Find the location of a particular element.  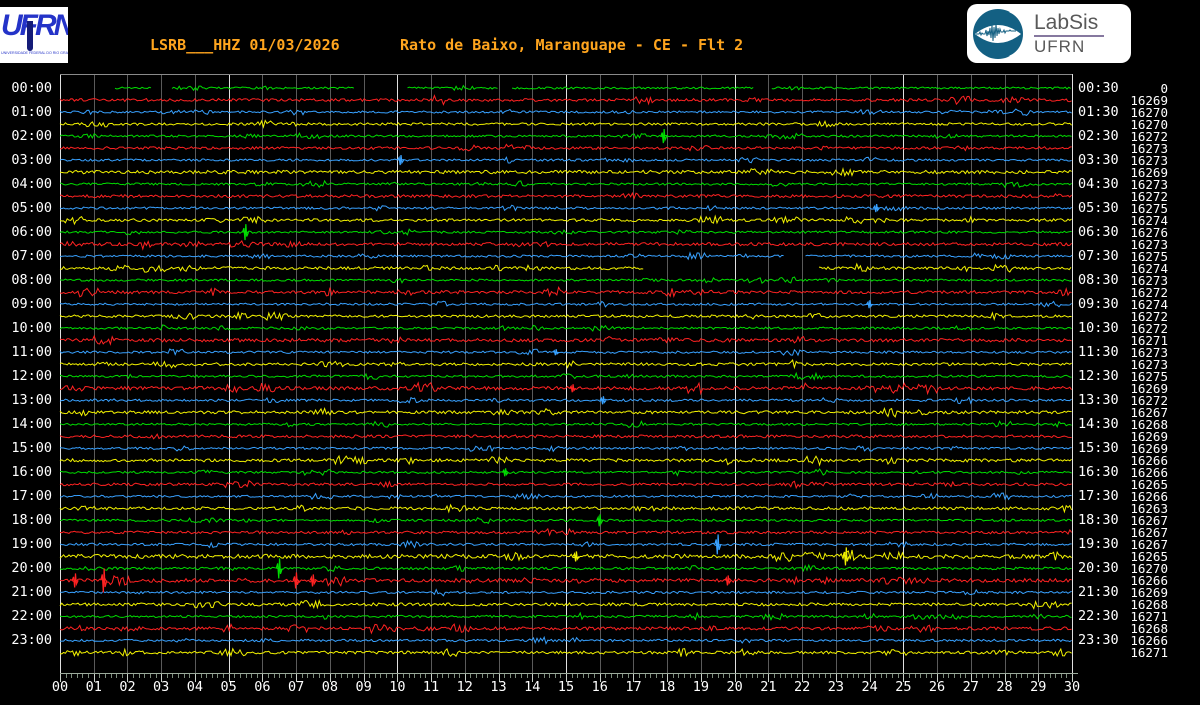

minute-tick-label: 12 is located at coordinates (464, 687).